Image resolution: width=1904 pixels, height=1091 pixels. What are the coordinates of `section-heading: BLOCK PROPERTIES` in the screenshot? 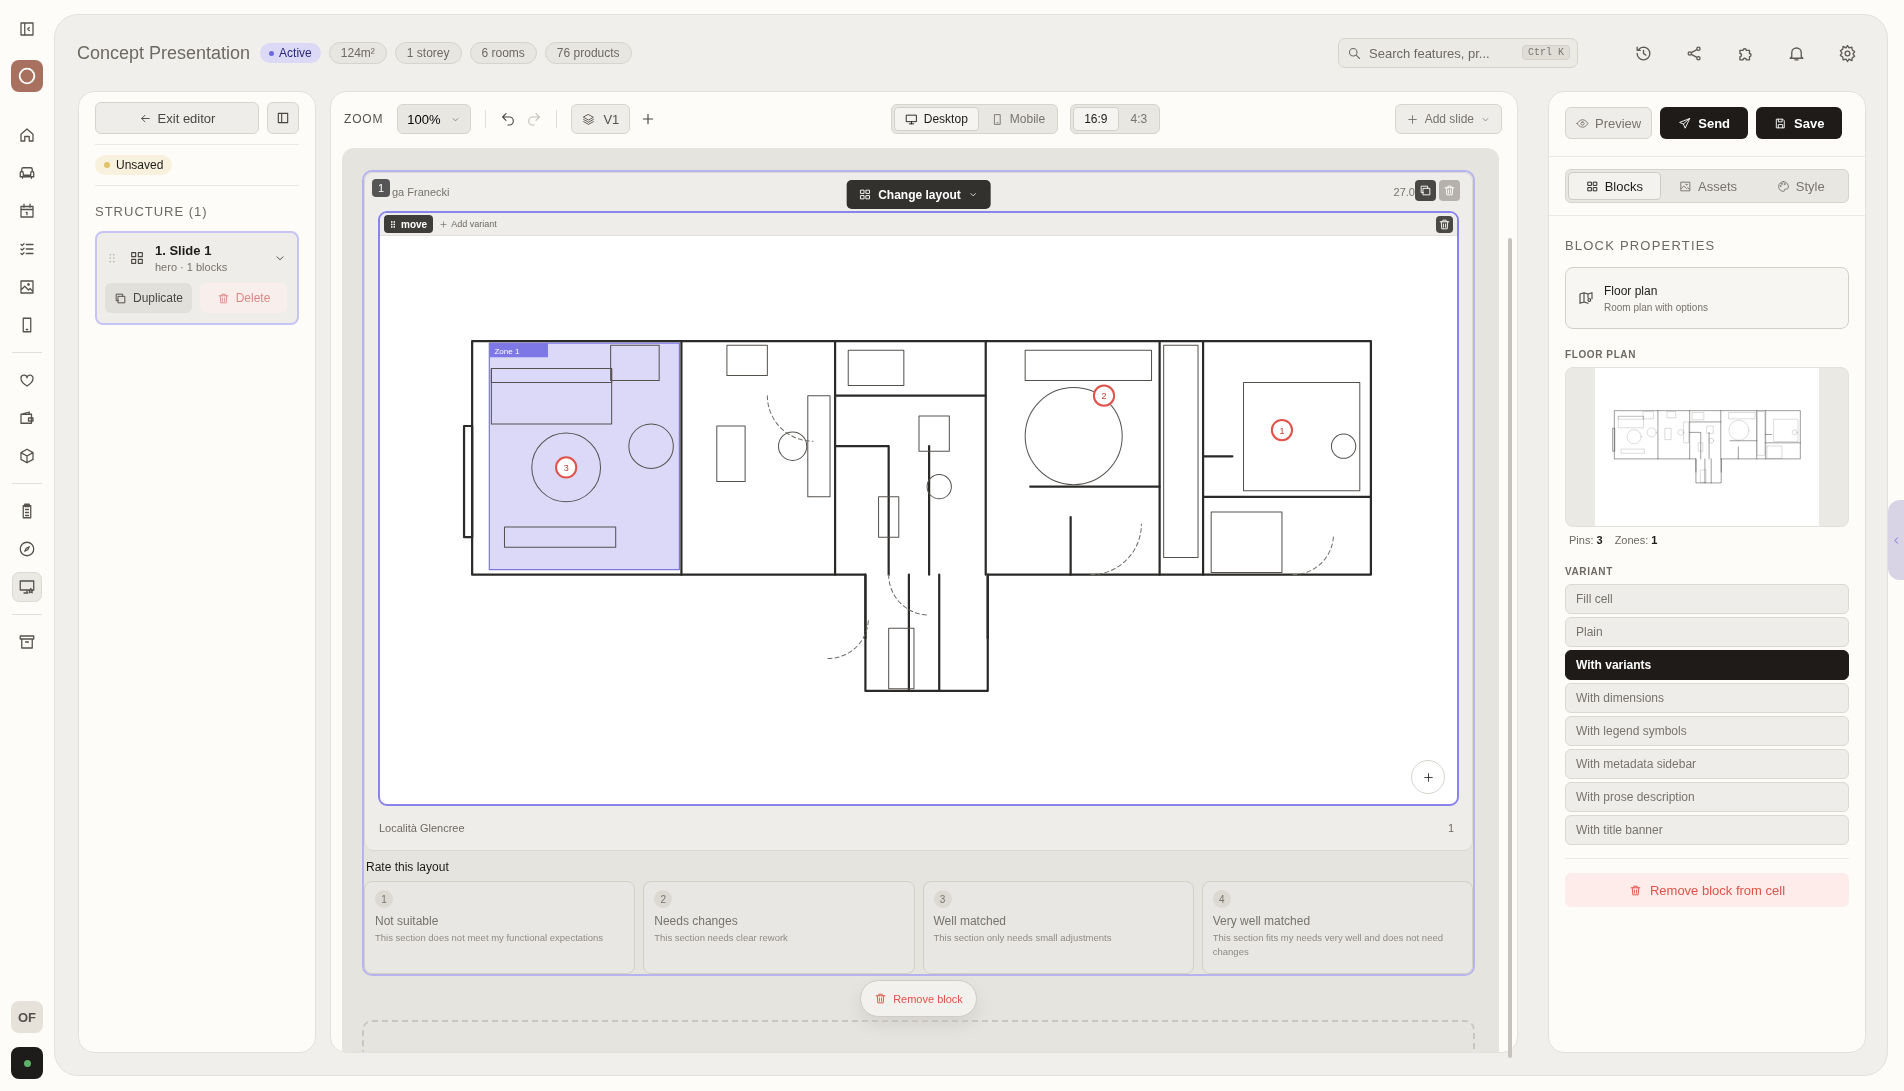 It's located at (1641, 245).